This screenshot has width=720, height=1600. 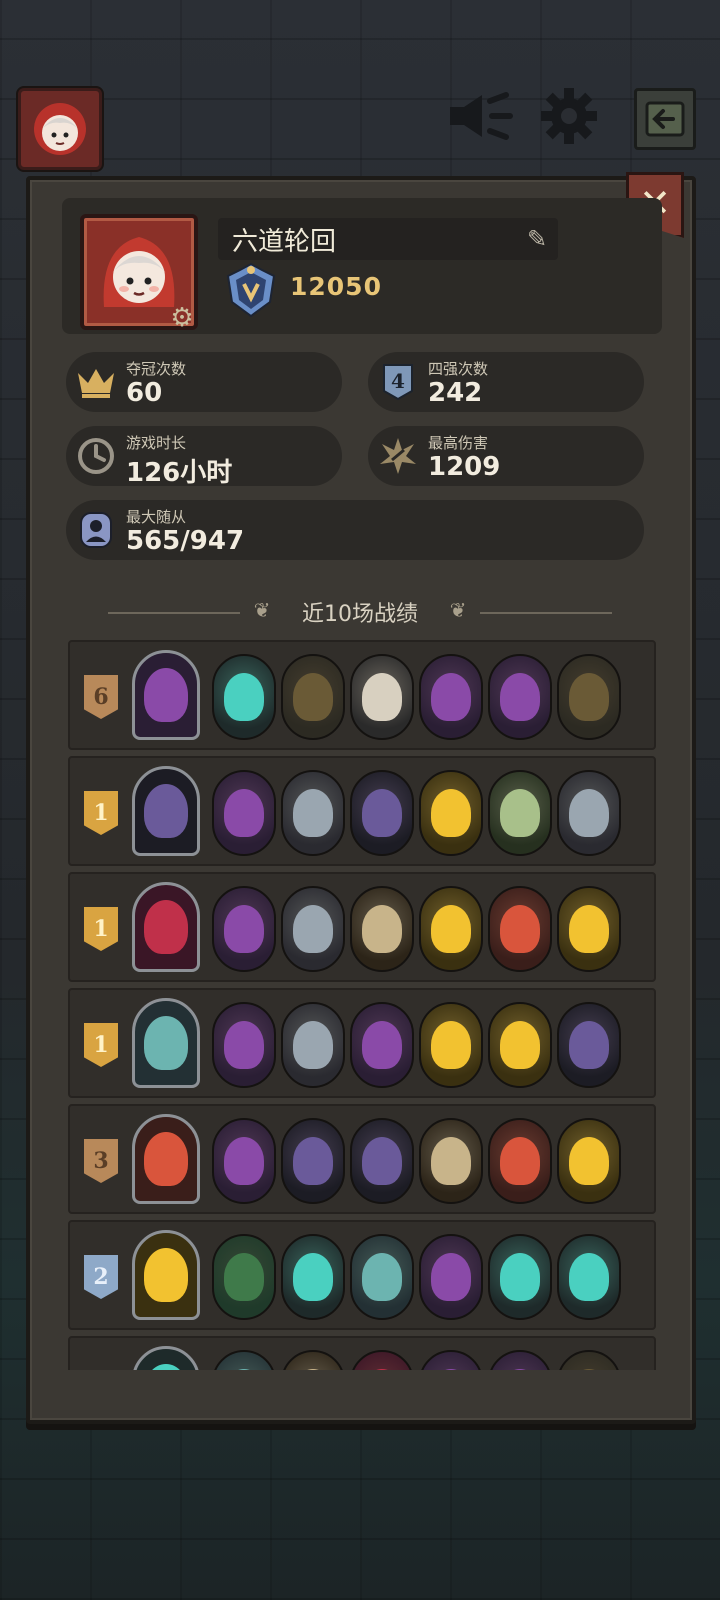 I want to click on recent-matches-title: 近10场战绩, so click(x=360, y=614).